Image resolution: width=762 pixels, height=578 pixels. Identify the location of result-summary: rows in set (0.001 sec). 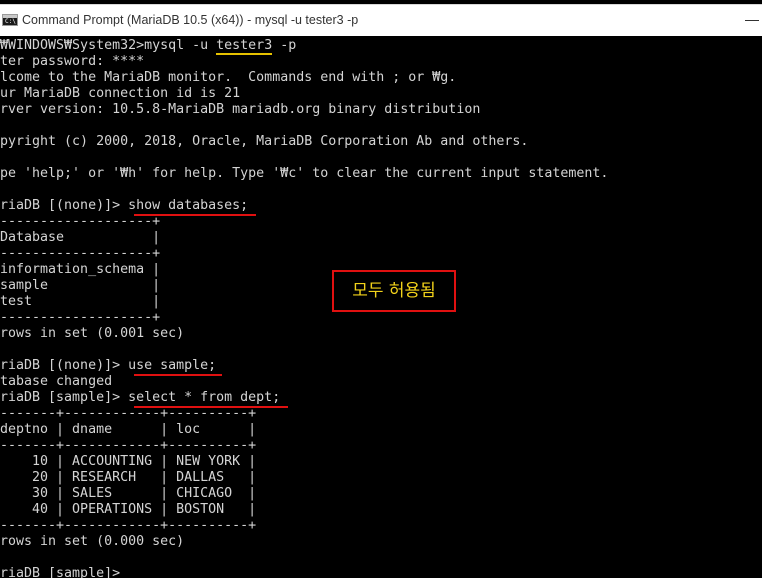
(92, 333).